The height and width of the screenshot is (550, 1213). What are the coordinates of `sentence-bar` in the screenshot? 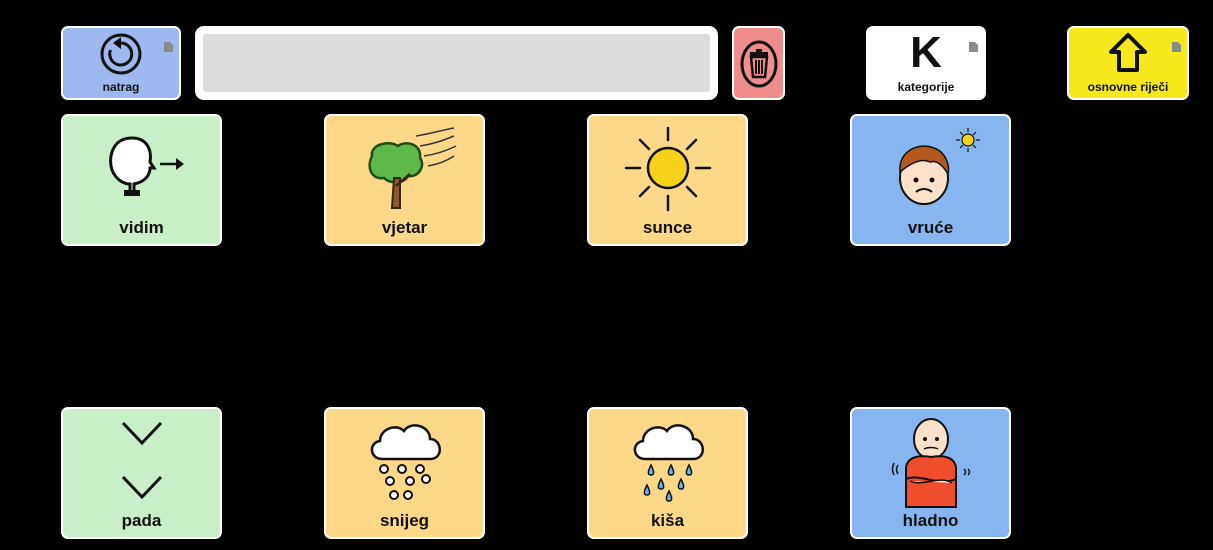 It's located at (456, 63).